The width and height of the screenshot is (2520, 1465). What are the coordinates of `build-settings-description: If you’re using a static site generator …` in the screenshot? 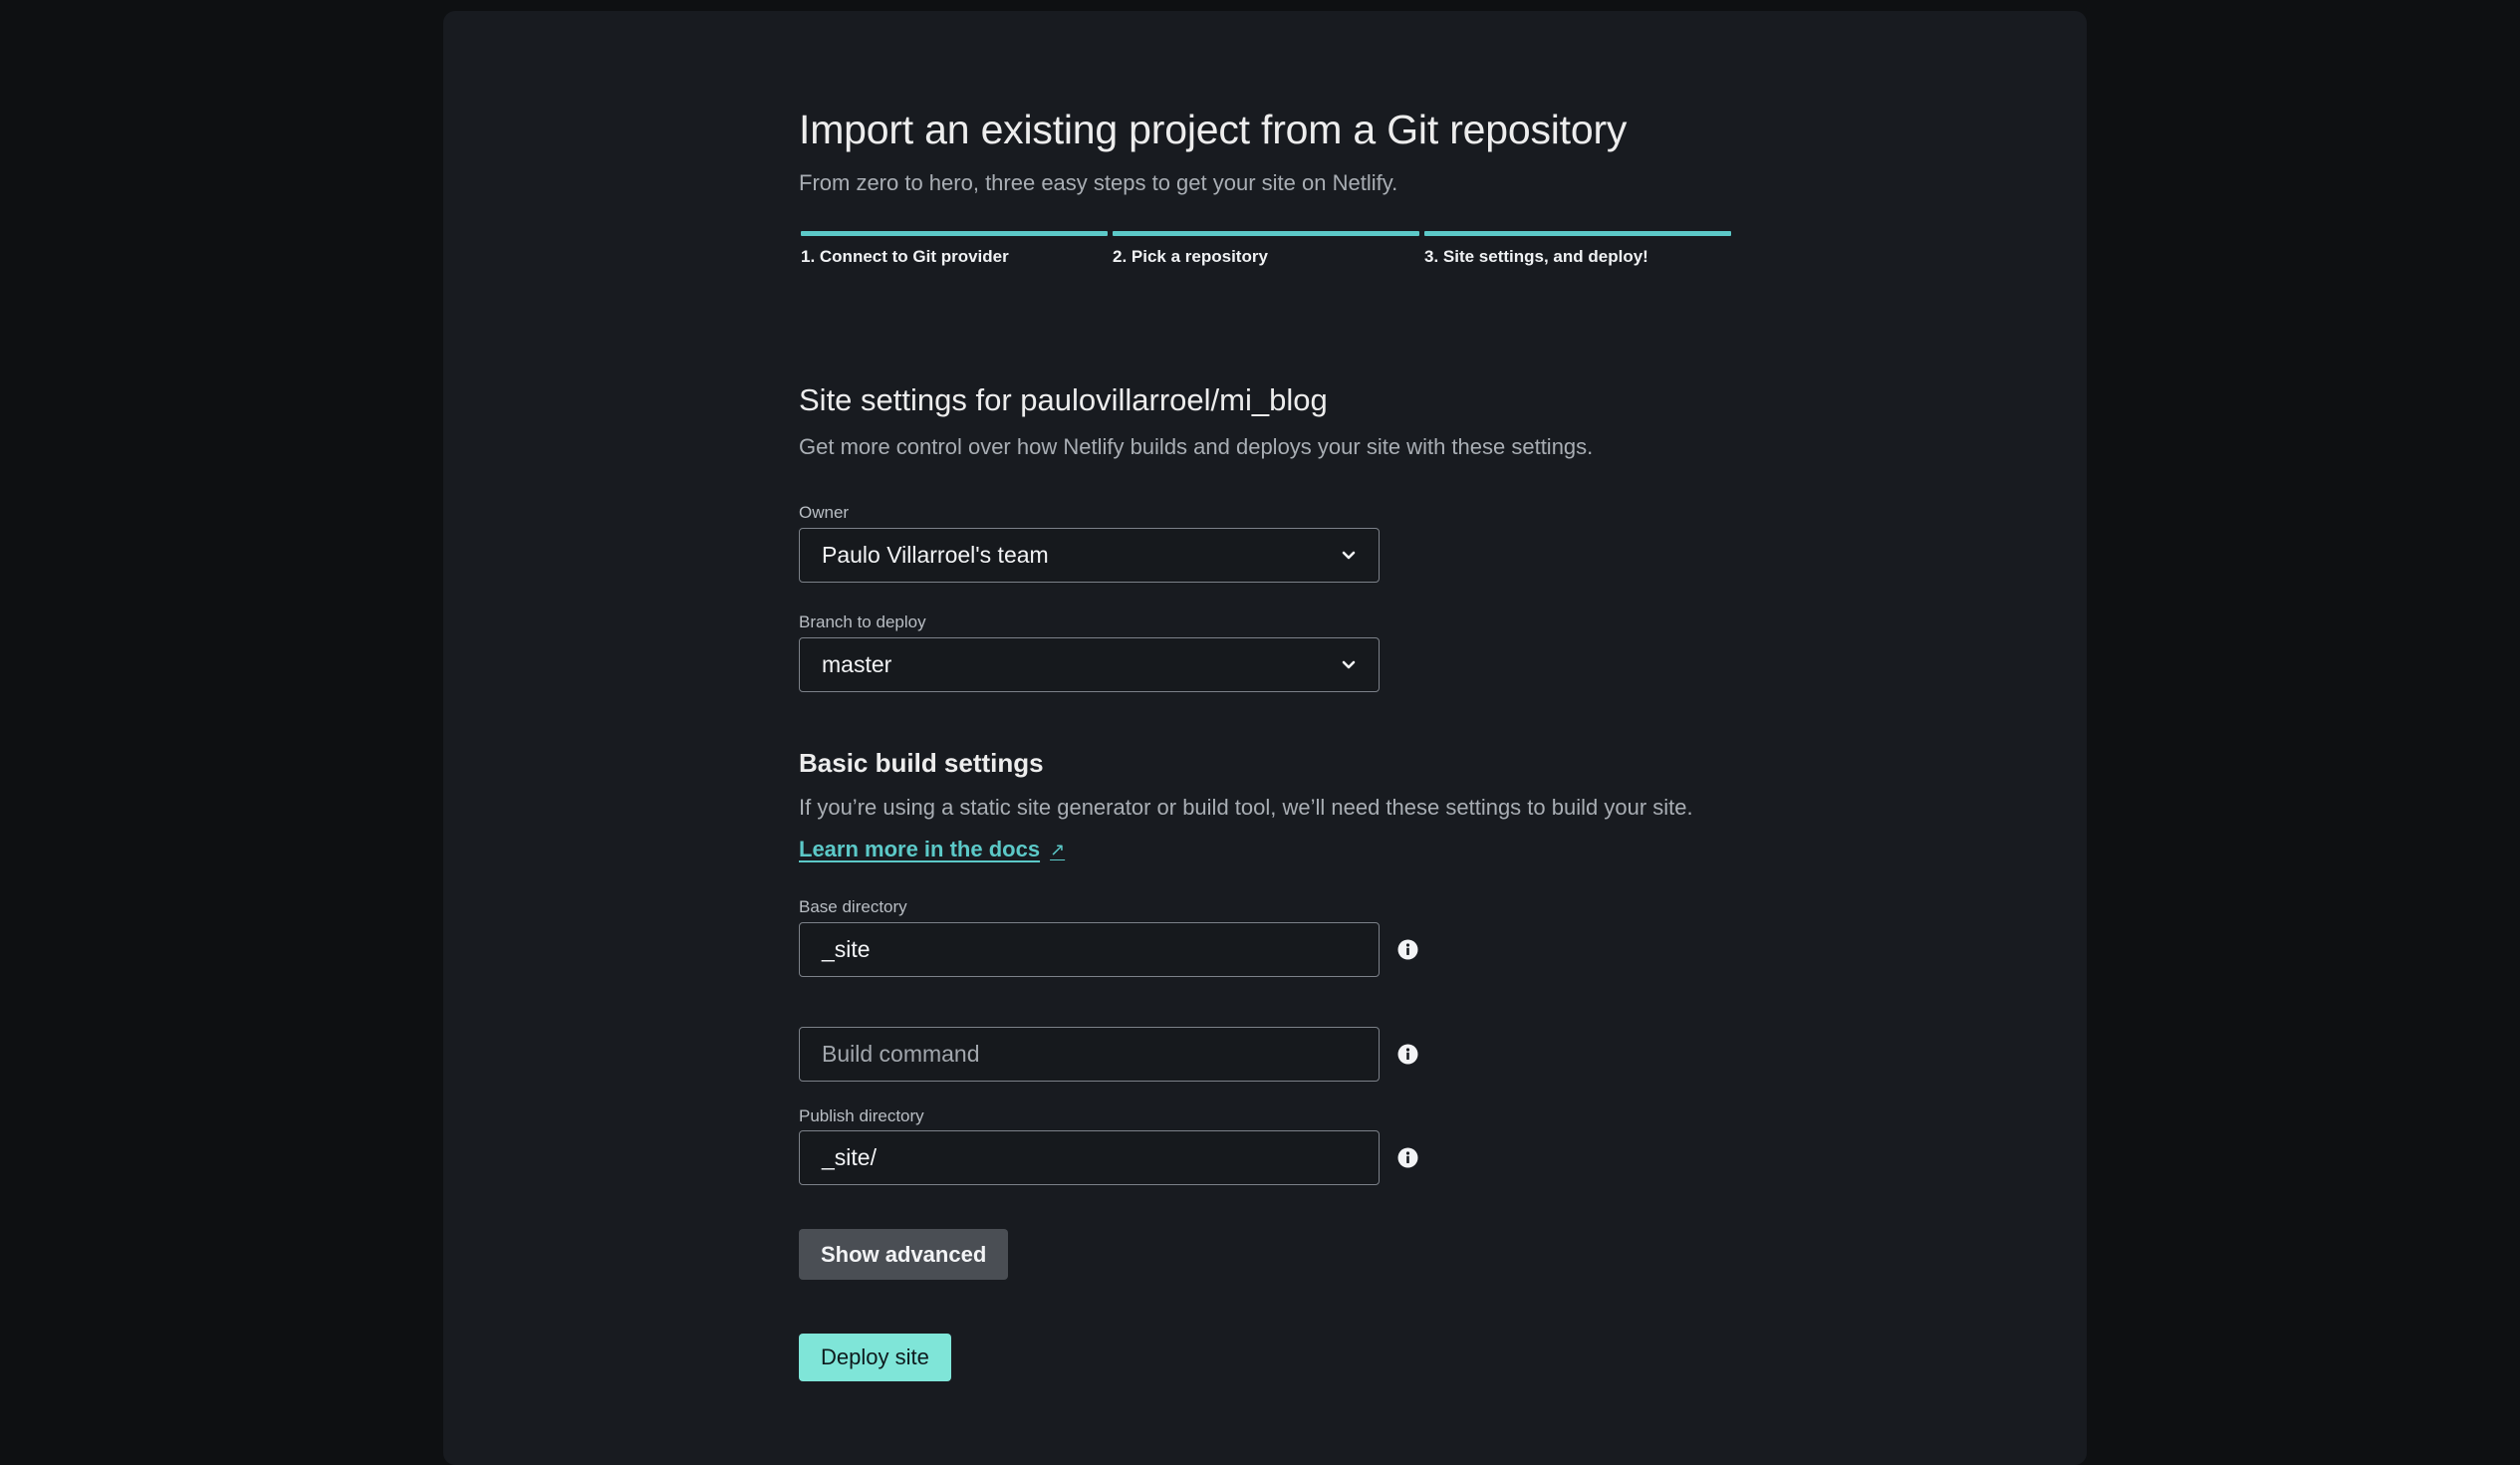 It's located at (1246, 808).